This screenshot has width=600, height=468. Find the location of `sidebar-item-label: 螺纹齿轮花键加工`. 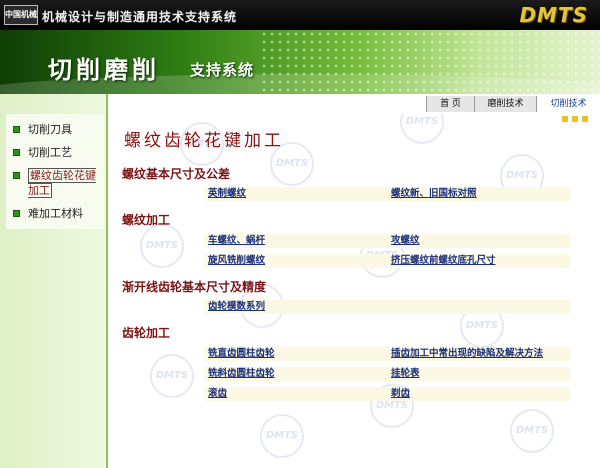

sidebar-item-label: 螺纹齿轮花键加工 is located at coordinates (62, 183).